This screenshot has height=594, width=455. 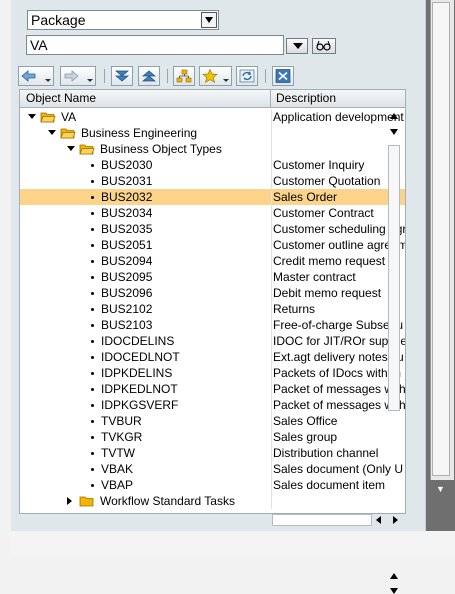 What do you see at coordinates (212, 133) in the screenshot?
I see `tree-folder-node: Business Engineering` at bounding box center [212, 133].